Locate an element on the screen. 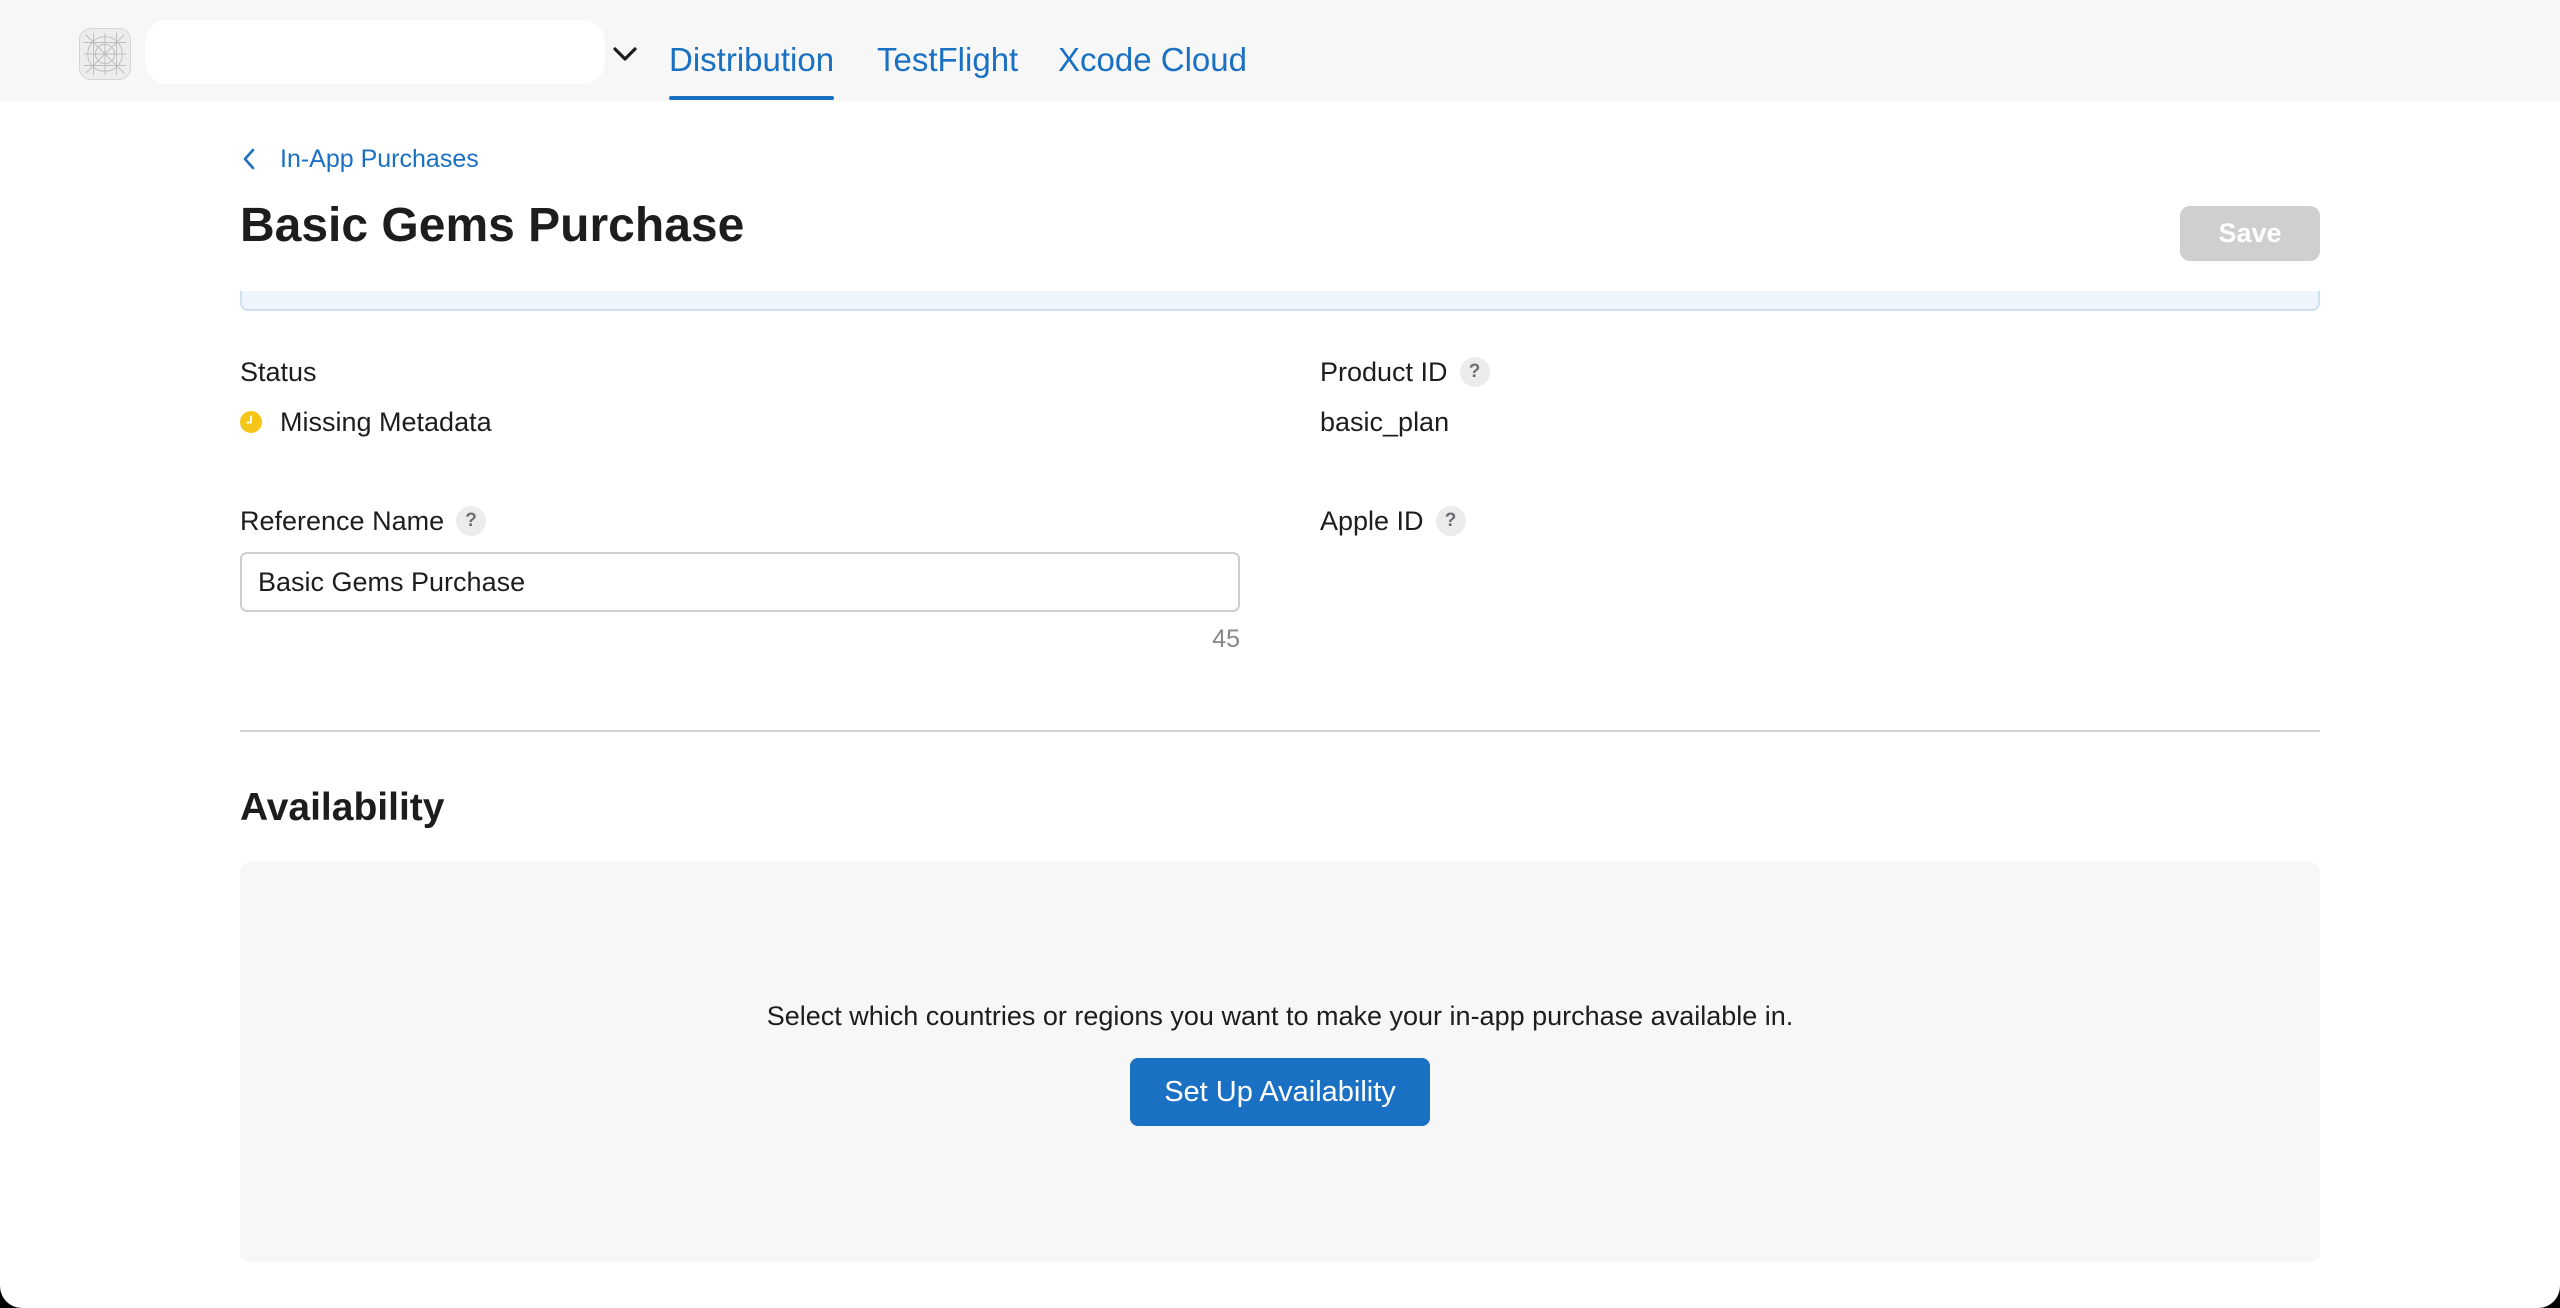 Image resolution: width=2560 pixels, height=1308 pixels. character-count: 45 is located at coordinates (1226, 639).